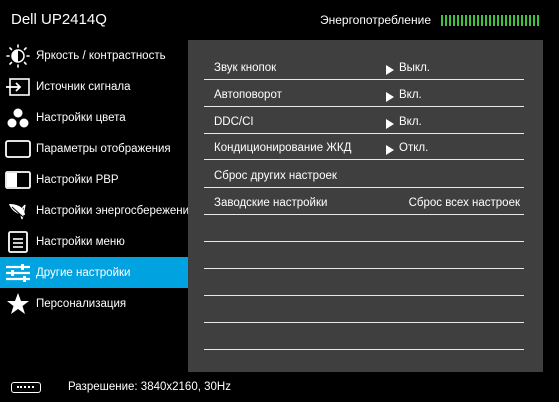 This screenshot has width=559, height=402. Describe the element at coordinates (83, 86) in the screenshot. I see `menu-item-label: Источник сигнала` at that location.